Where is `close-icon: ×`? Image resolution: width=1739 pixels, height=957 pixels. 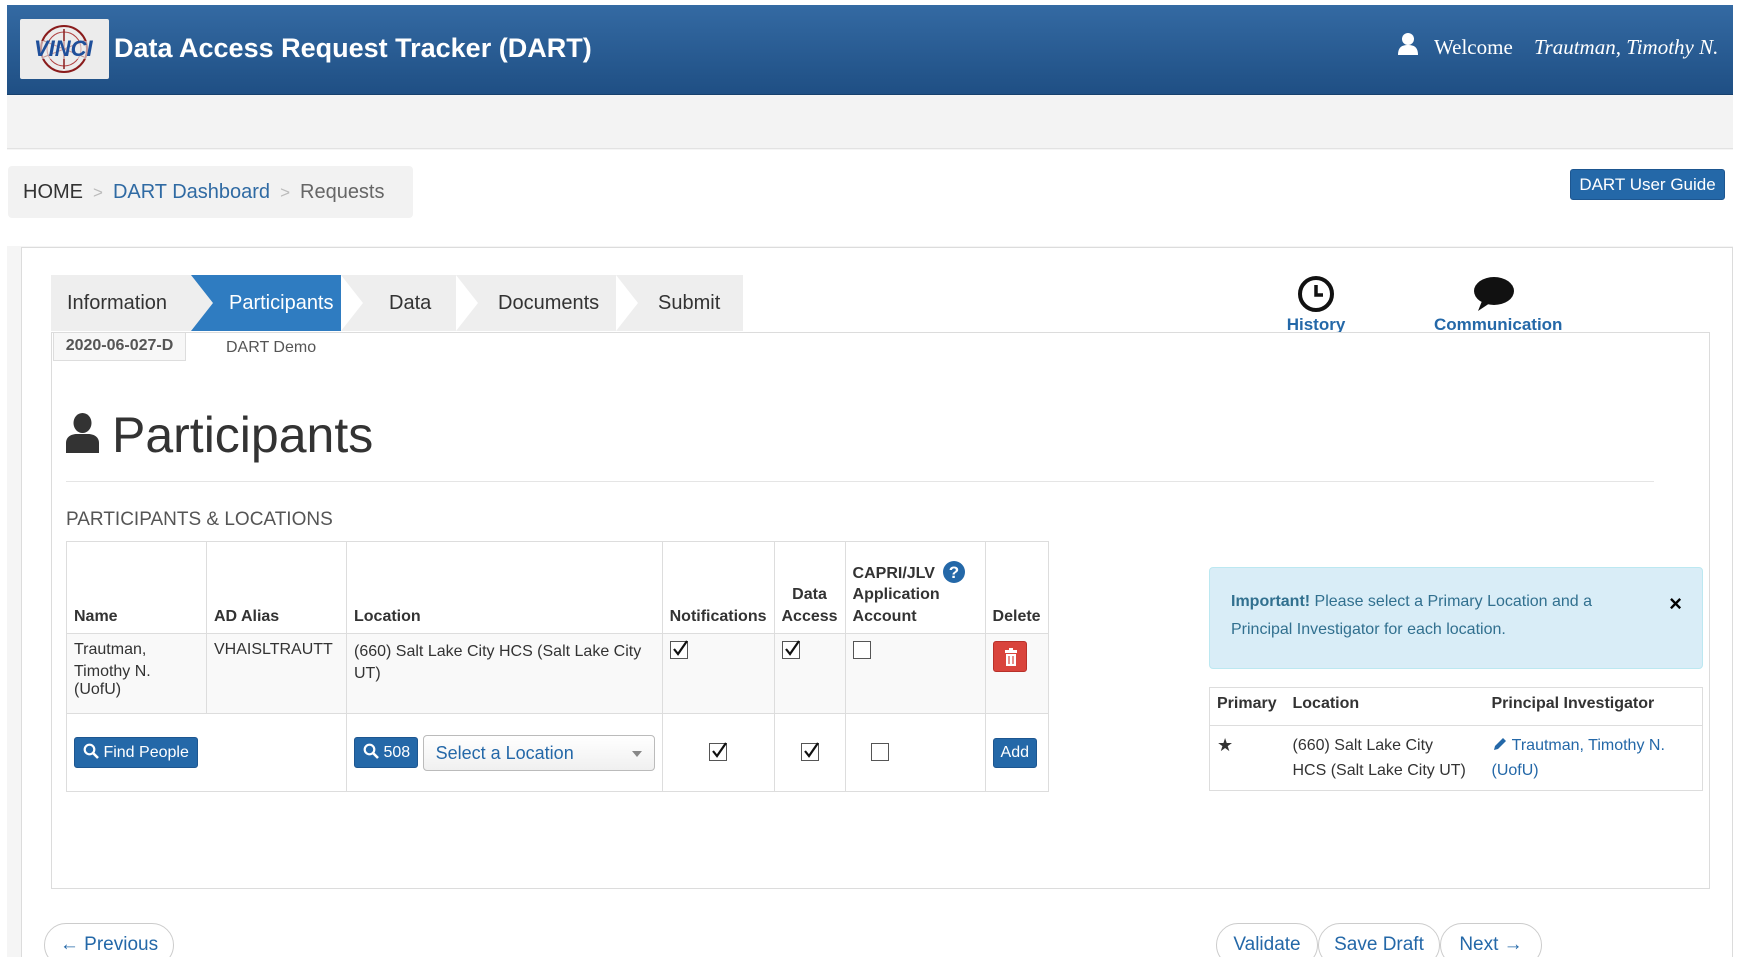
close-icon: × is located at coordinates (1675, 604).